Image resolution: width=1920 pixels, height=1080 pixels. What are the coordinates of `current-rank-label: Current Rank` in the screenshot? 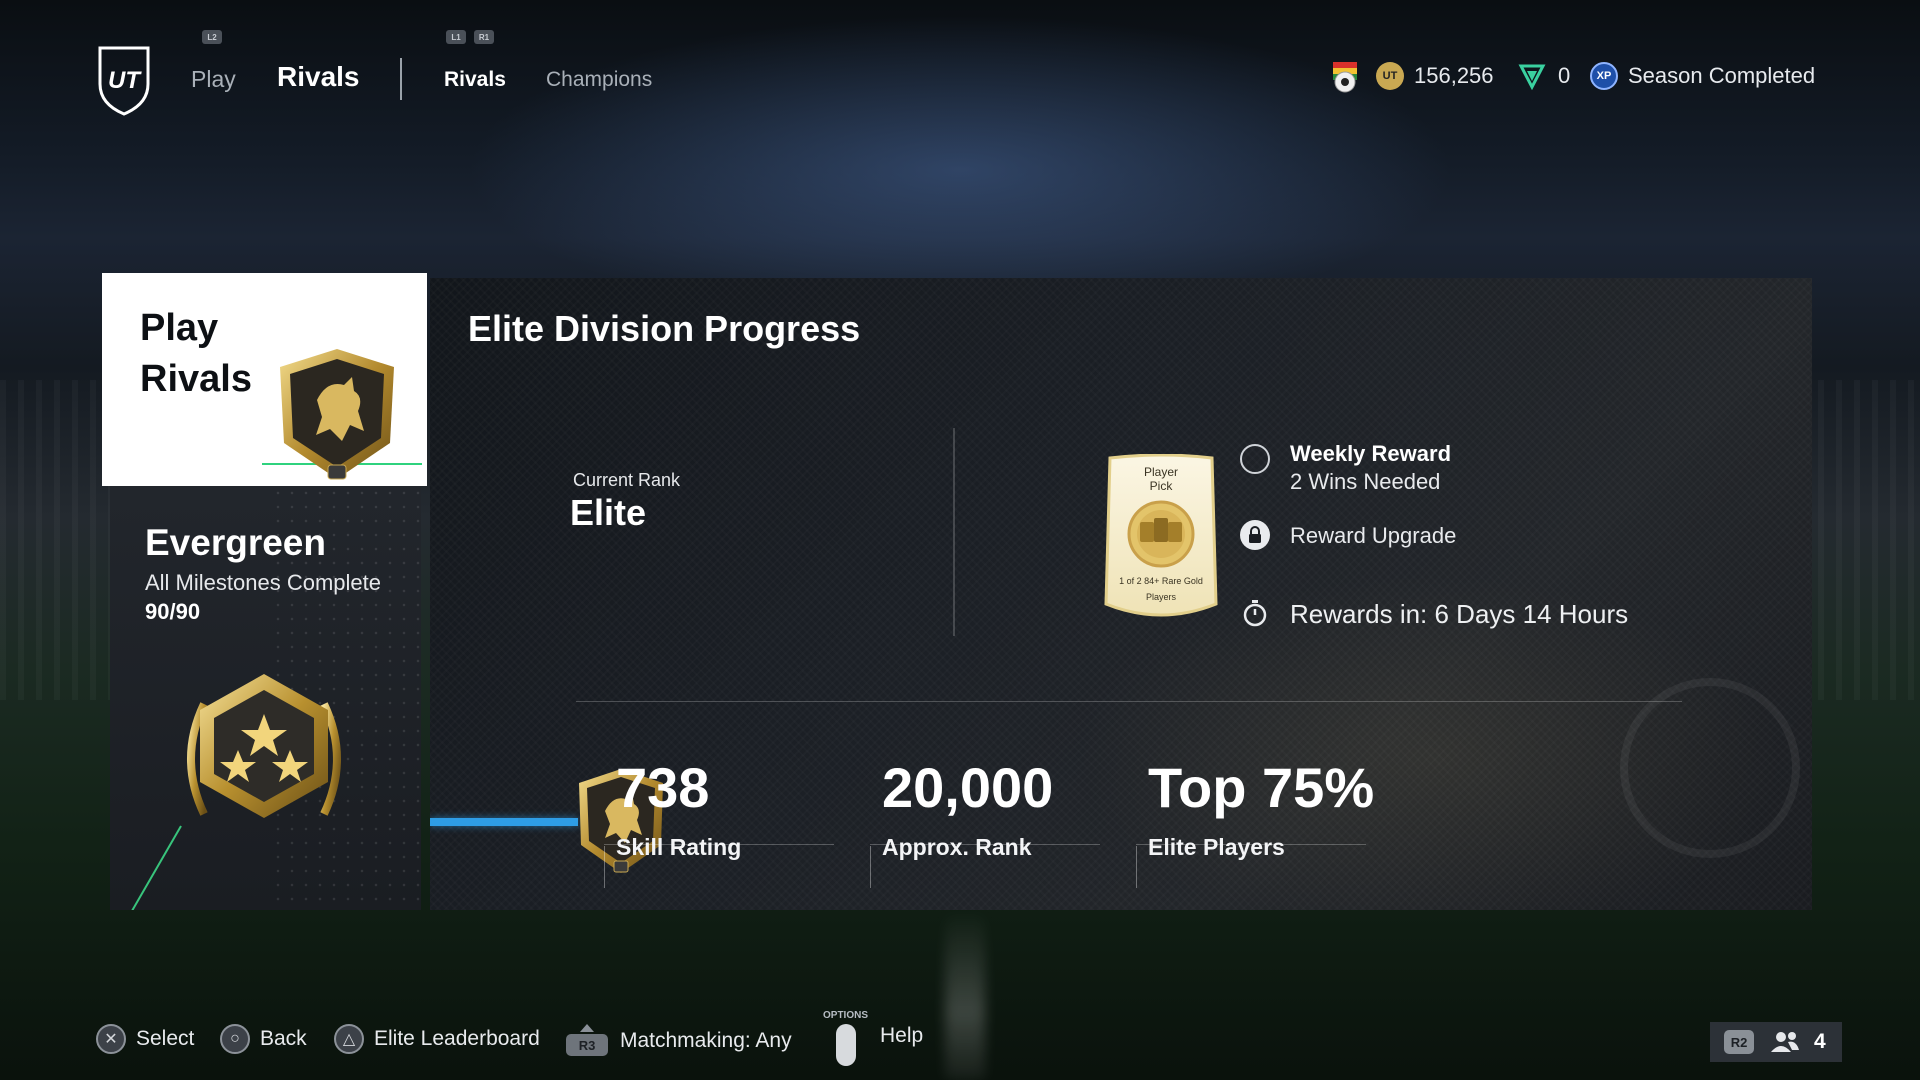 It's located at (627, 480).